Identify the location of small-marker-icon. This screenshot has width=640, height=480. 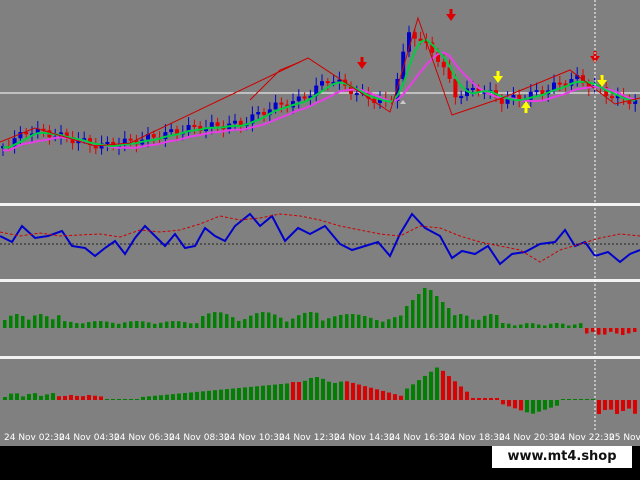
(403, 102).